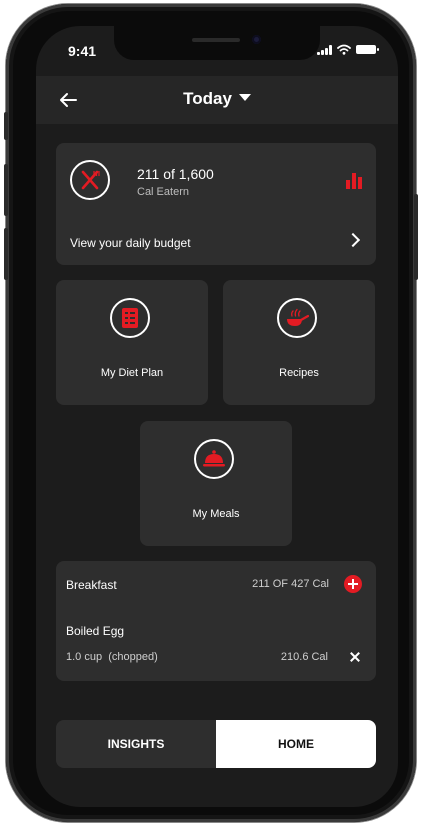 This screenshot has height=828, width=424. Describe the element at coordinates (353, 584) in the screenshot. I see `add-food-icon` at that location.